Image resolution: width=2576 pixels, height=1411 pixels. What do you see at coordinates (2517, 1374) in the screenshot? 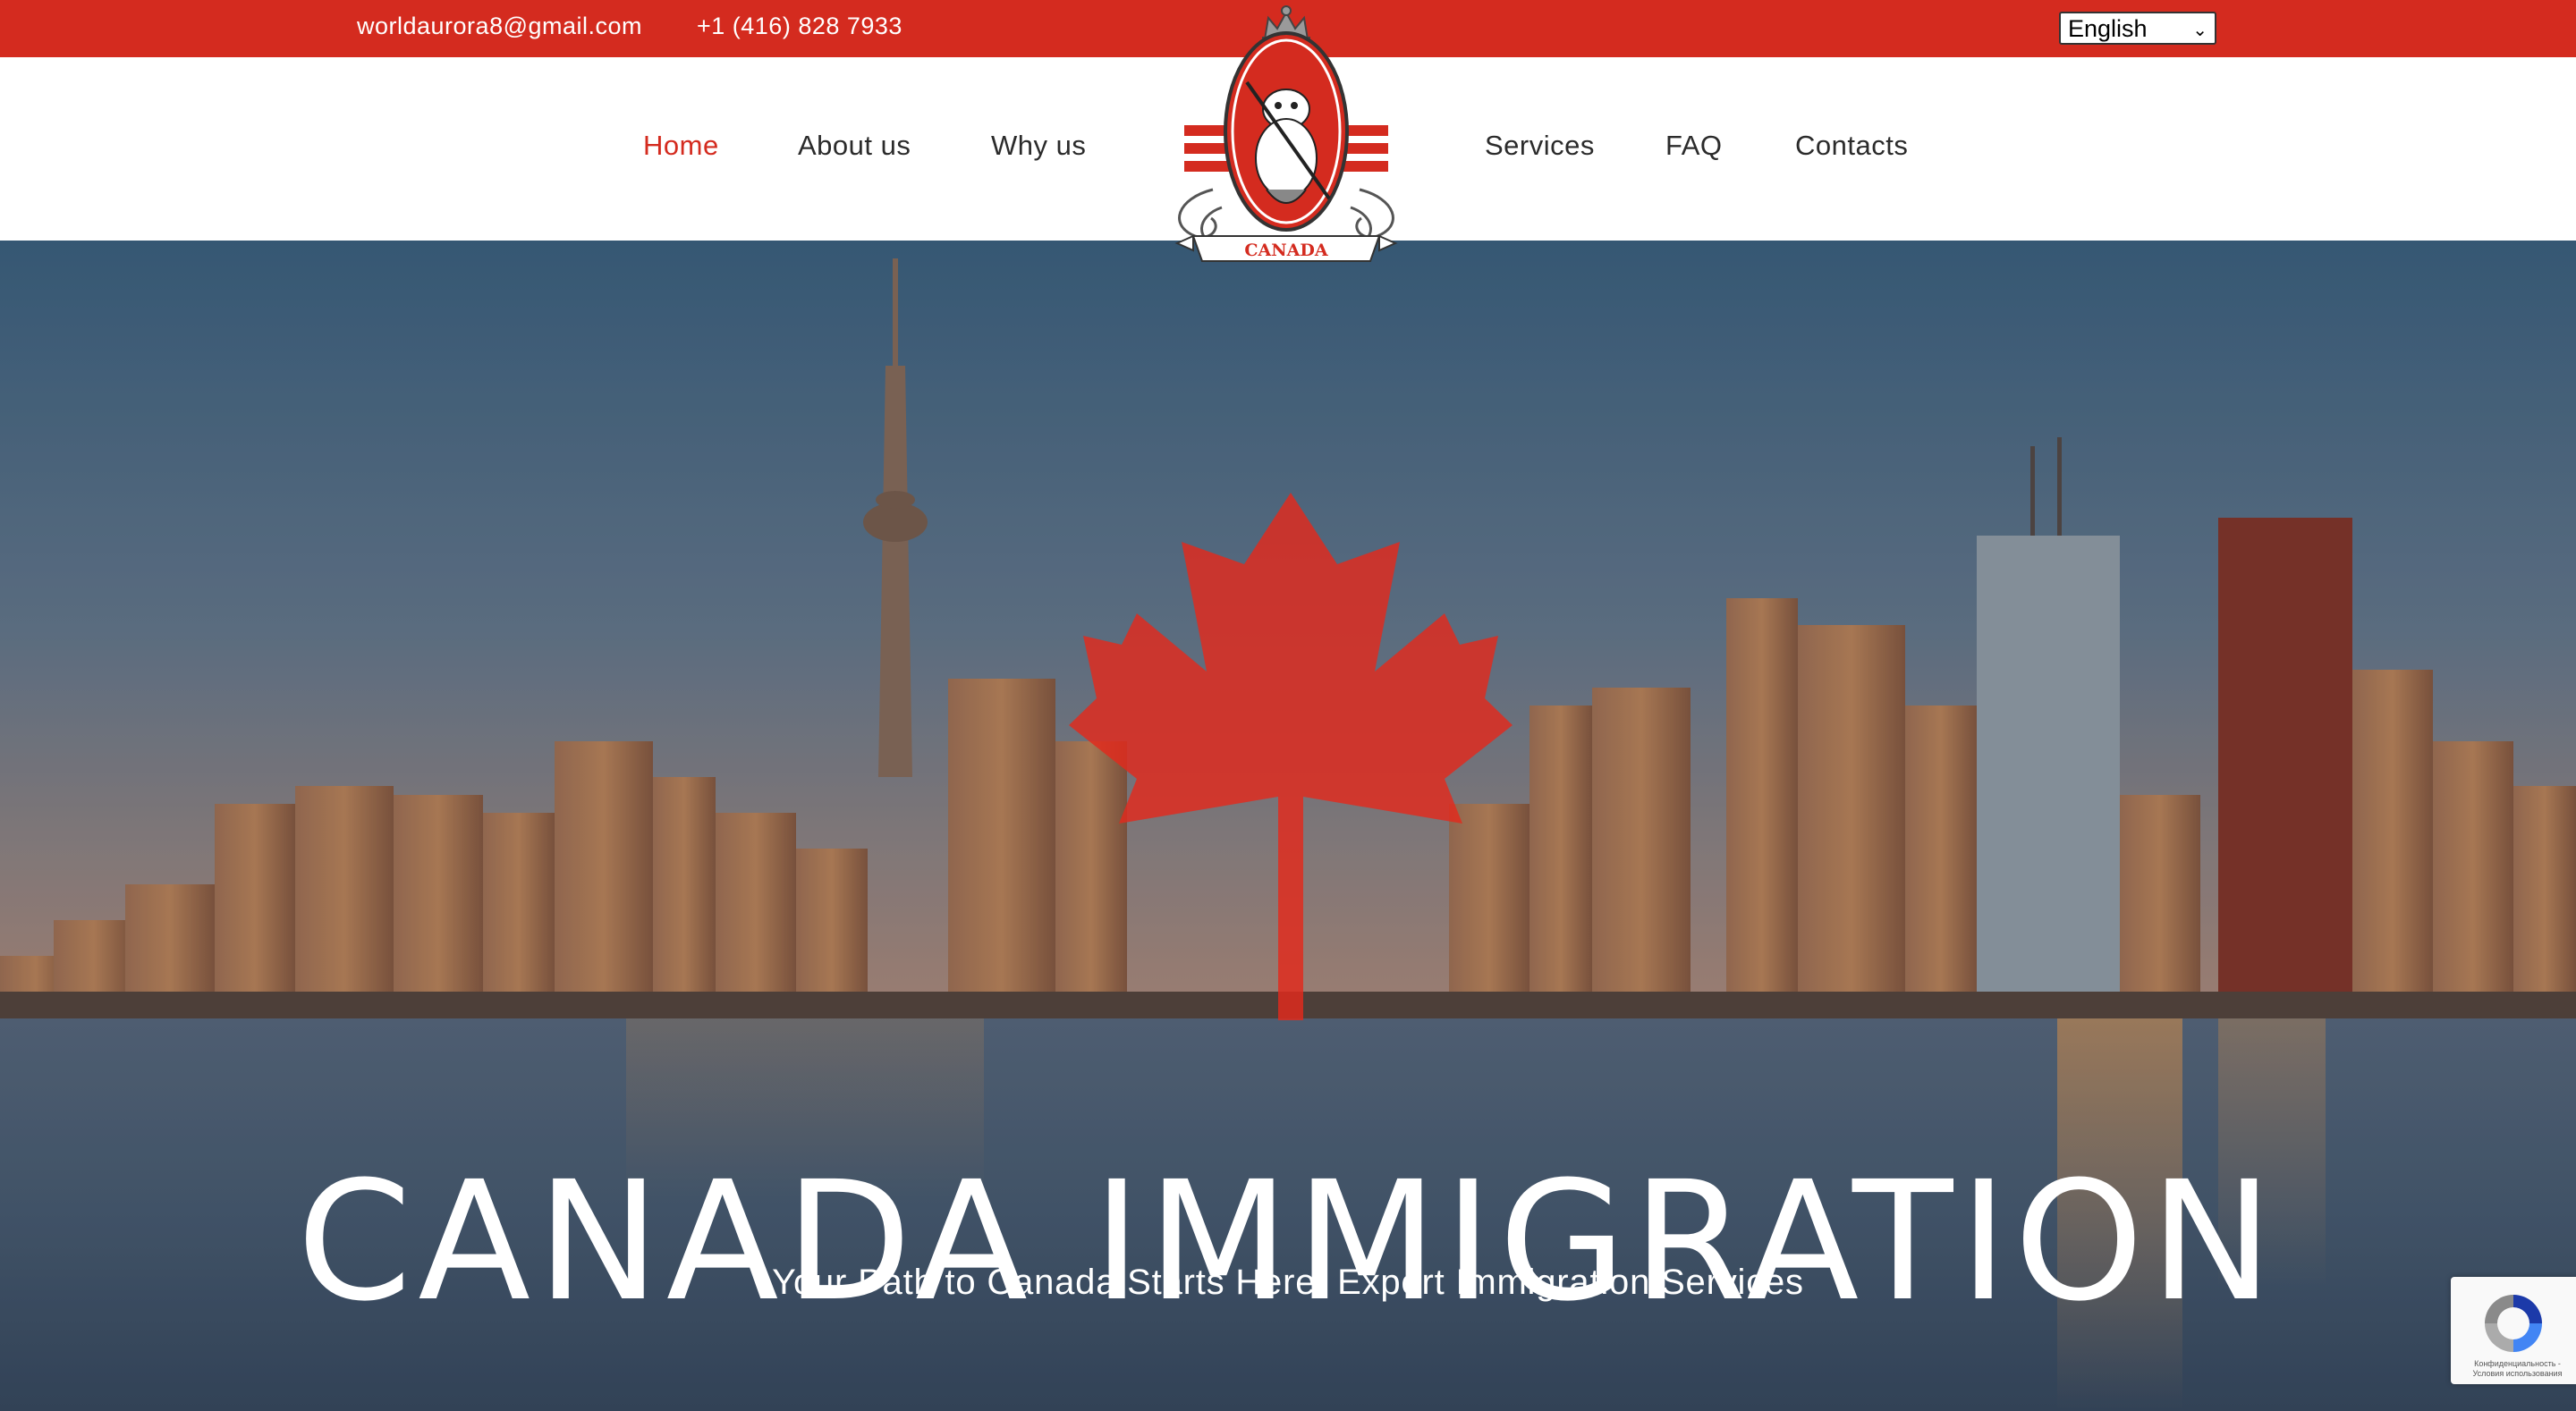
I see `recaptcha-terms-link: Условия использования` at bounding box center [2517, 1374].